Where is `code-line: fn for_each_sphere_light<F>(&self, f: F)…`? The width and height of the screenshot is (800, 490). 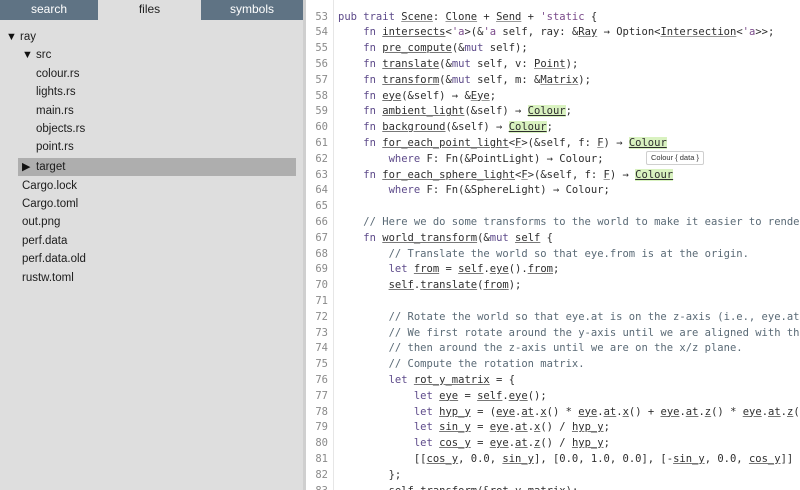
code-line: fn for_each_sphere_light<F>(&self, f: F)… is located at coordinates (506, 176).